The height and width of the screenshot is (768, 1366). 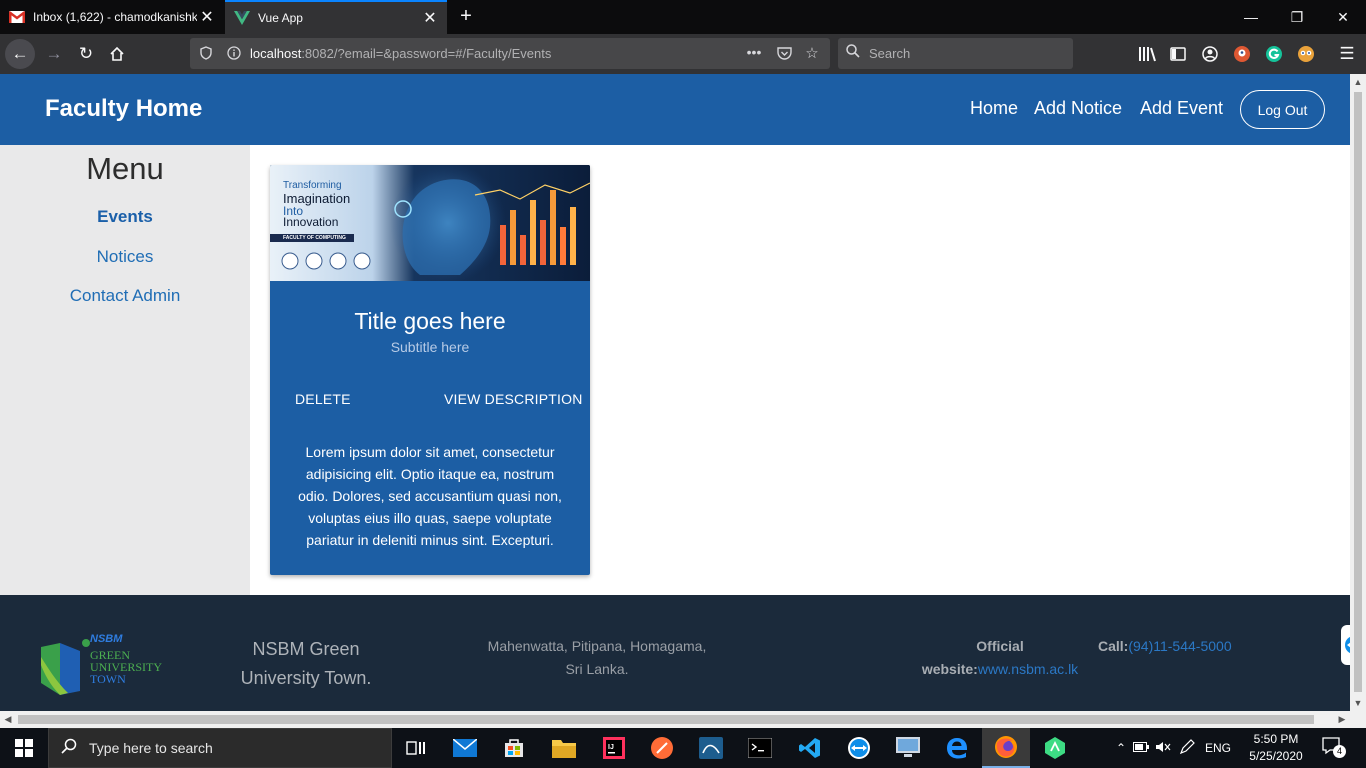 I want to click on vertical-scrollbar: ▲ ▼, so click(x=1358, y=392).